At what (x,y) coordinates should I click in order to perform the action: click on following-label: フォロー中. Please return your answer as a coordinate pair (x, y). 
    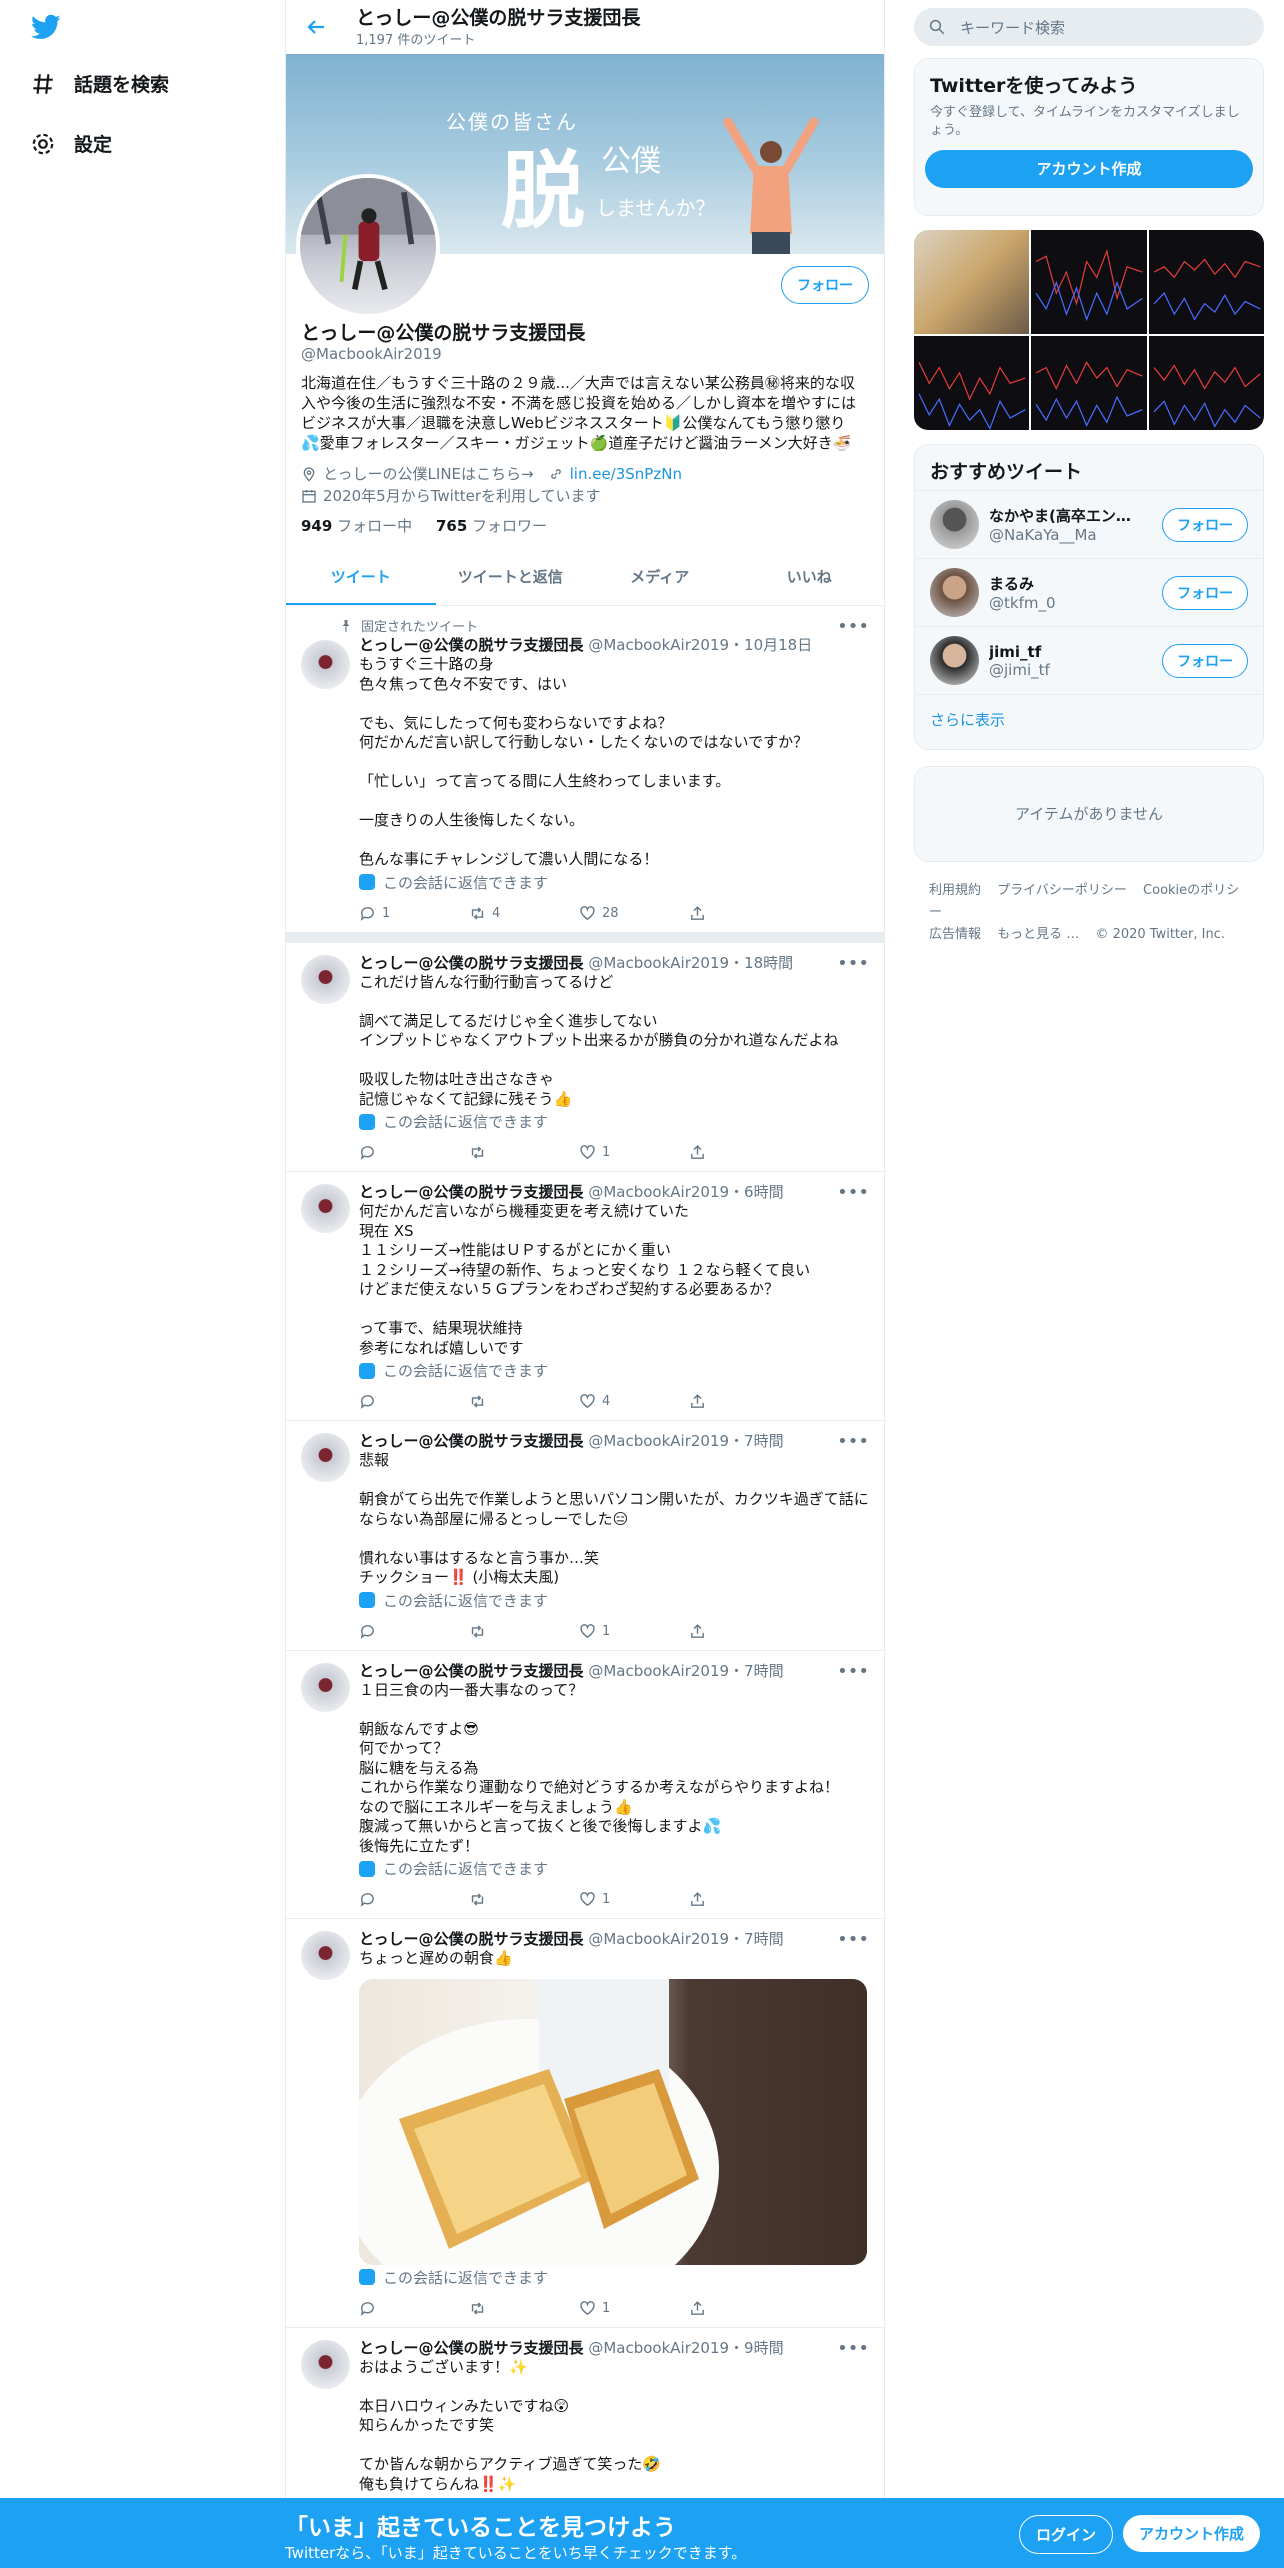
    Looking at the image, I should click on (374, 526).